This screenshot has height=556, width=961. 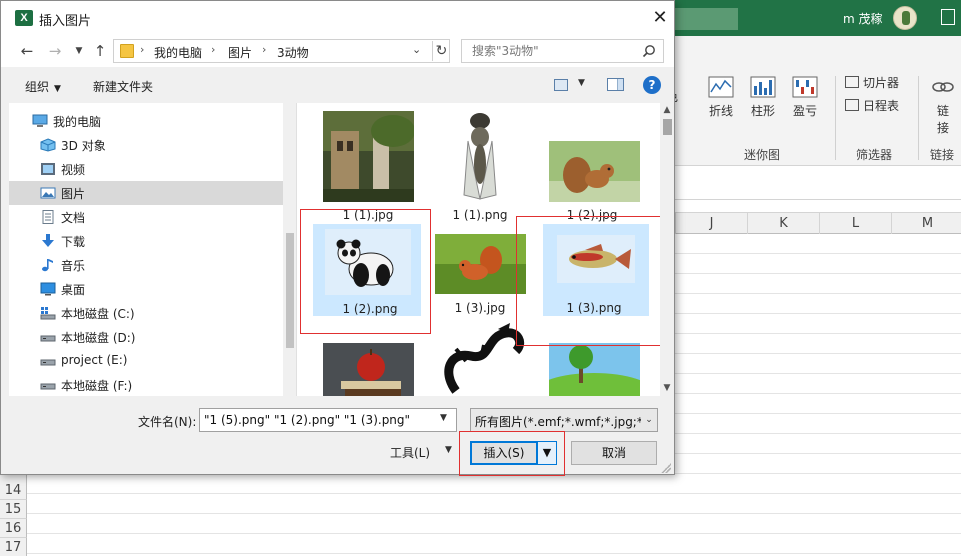 I want to click on win-loss-icon, so click(x=805, y=87).